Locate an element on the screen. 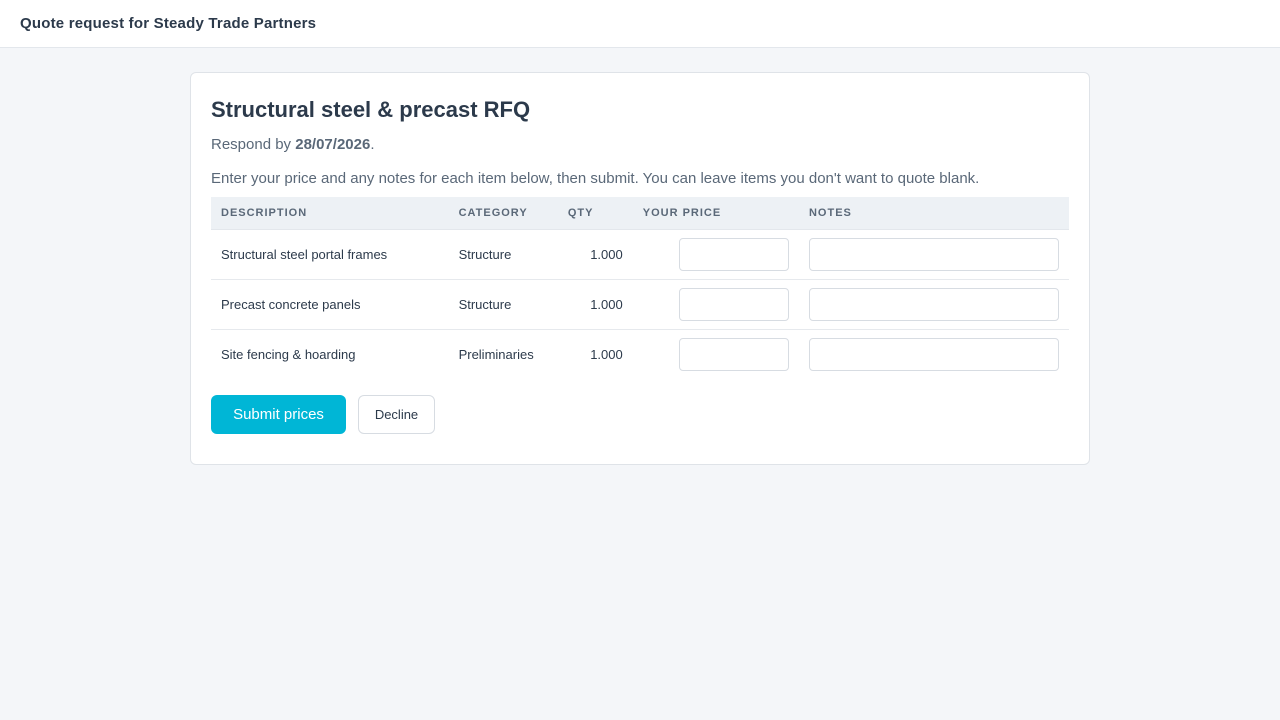 This screenshot has height=720, width=1280. form-actions: Submit prices Decline is located at coordinates (640, 414).